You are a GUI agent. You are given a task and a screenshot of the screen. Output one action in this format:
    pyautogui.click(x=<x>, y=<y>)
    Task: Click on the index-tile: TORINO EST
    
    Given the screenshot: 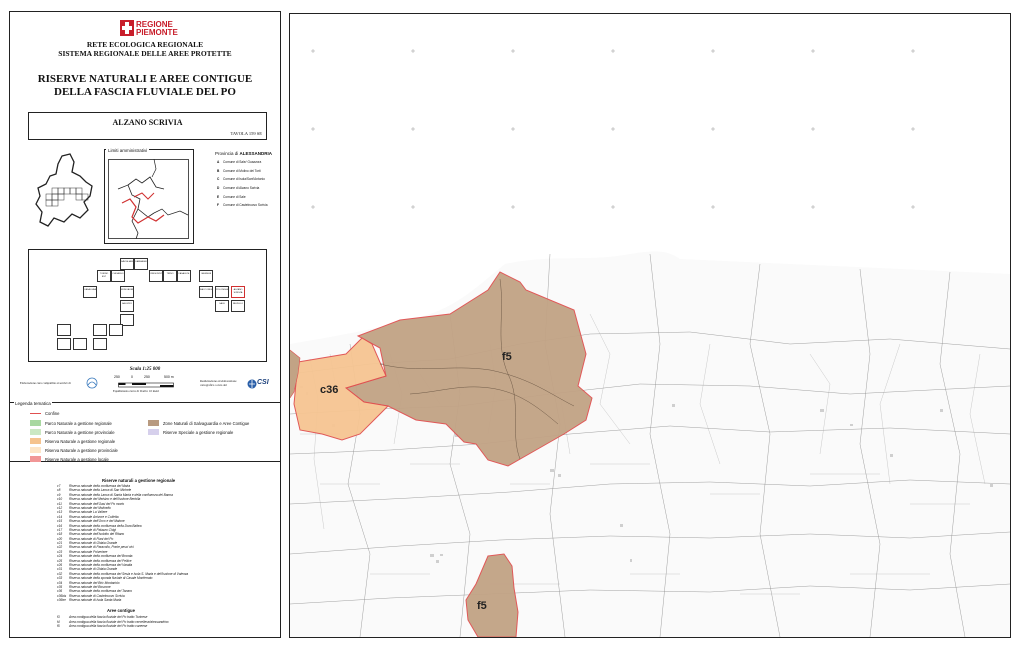 What is the action you would take?
    pyautogui.click(x=104, y=276)
    